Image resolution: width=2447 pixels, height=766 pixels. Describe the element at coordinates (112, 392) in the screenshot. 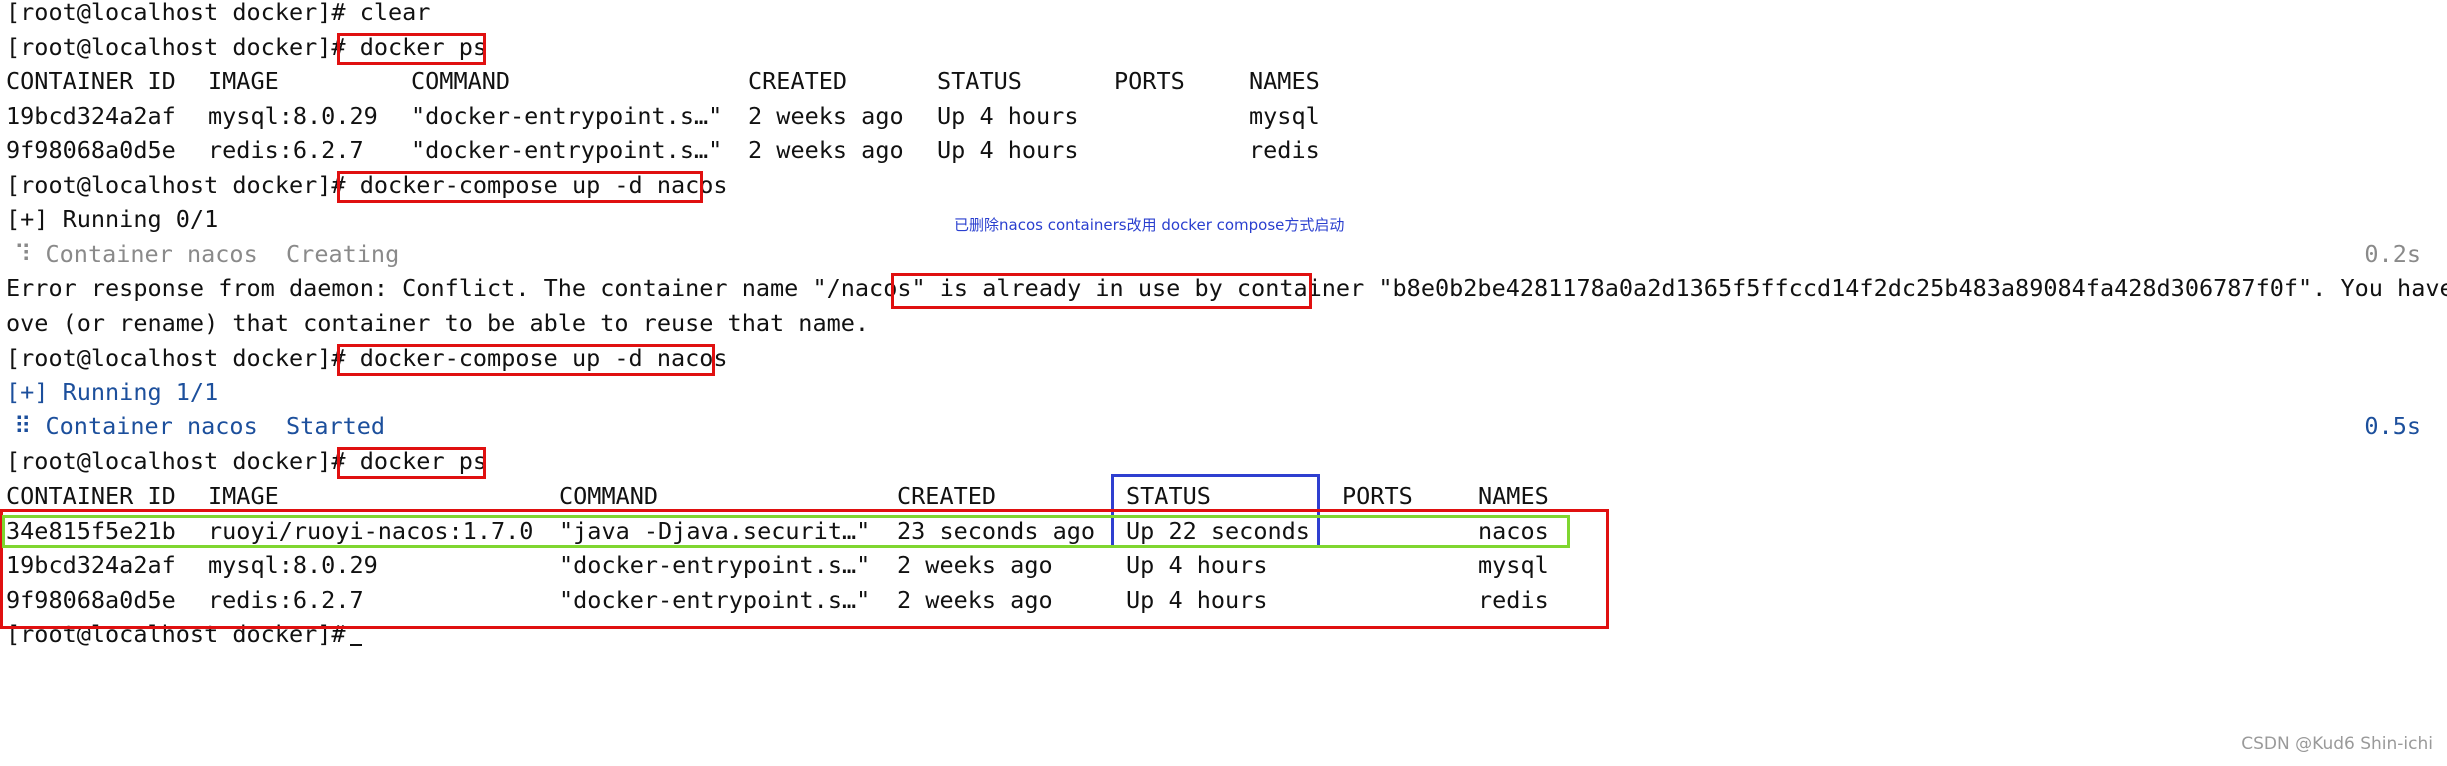

I see `progress-line: [+] Running 1/1` at that location.